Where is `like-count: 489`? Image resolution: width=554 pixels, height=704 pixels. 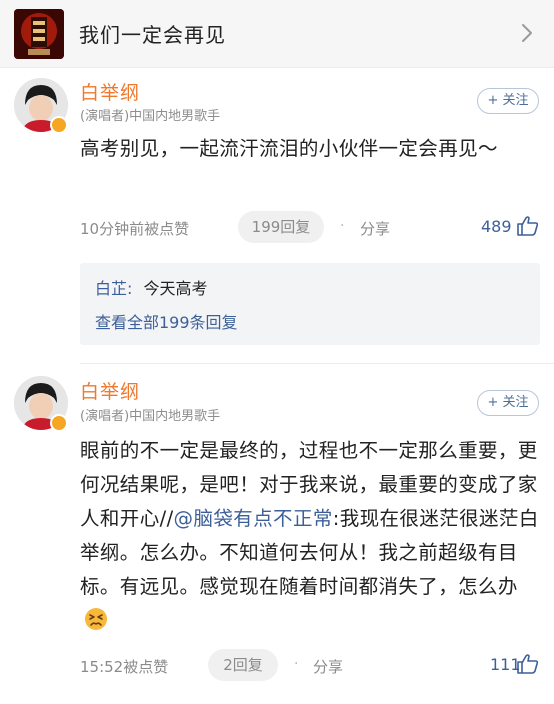 like-count: 489 is located at coordinates (496, 226).